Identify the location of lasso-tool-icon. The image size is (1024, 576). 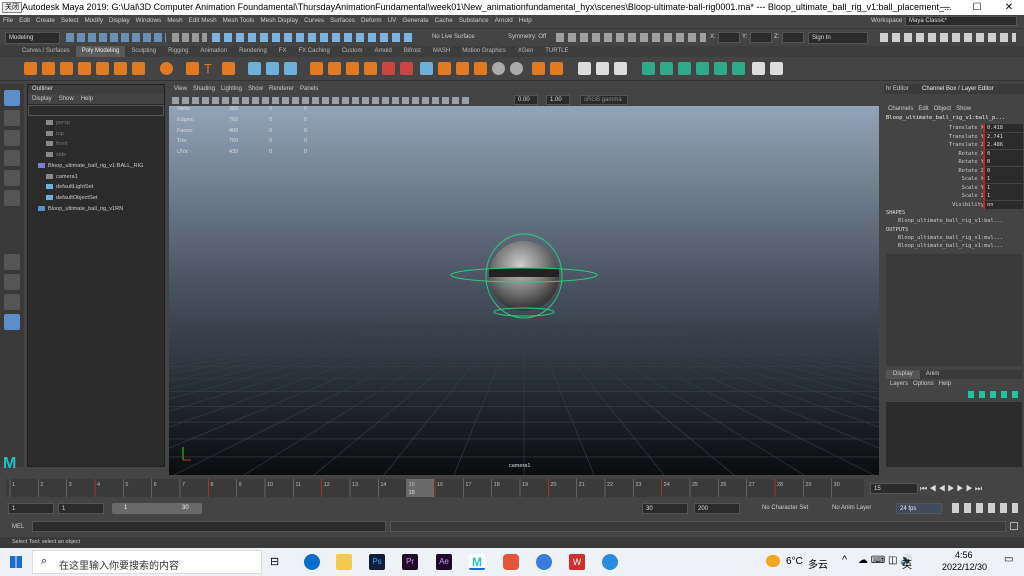
(12, 118).